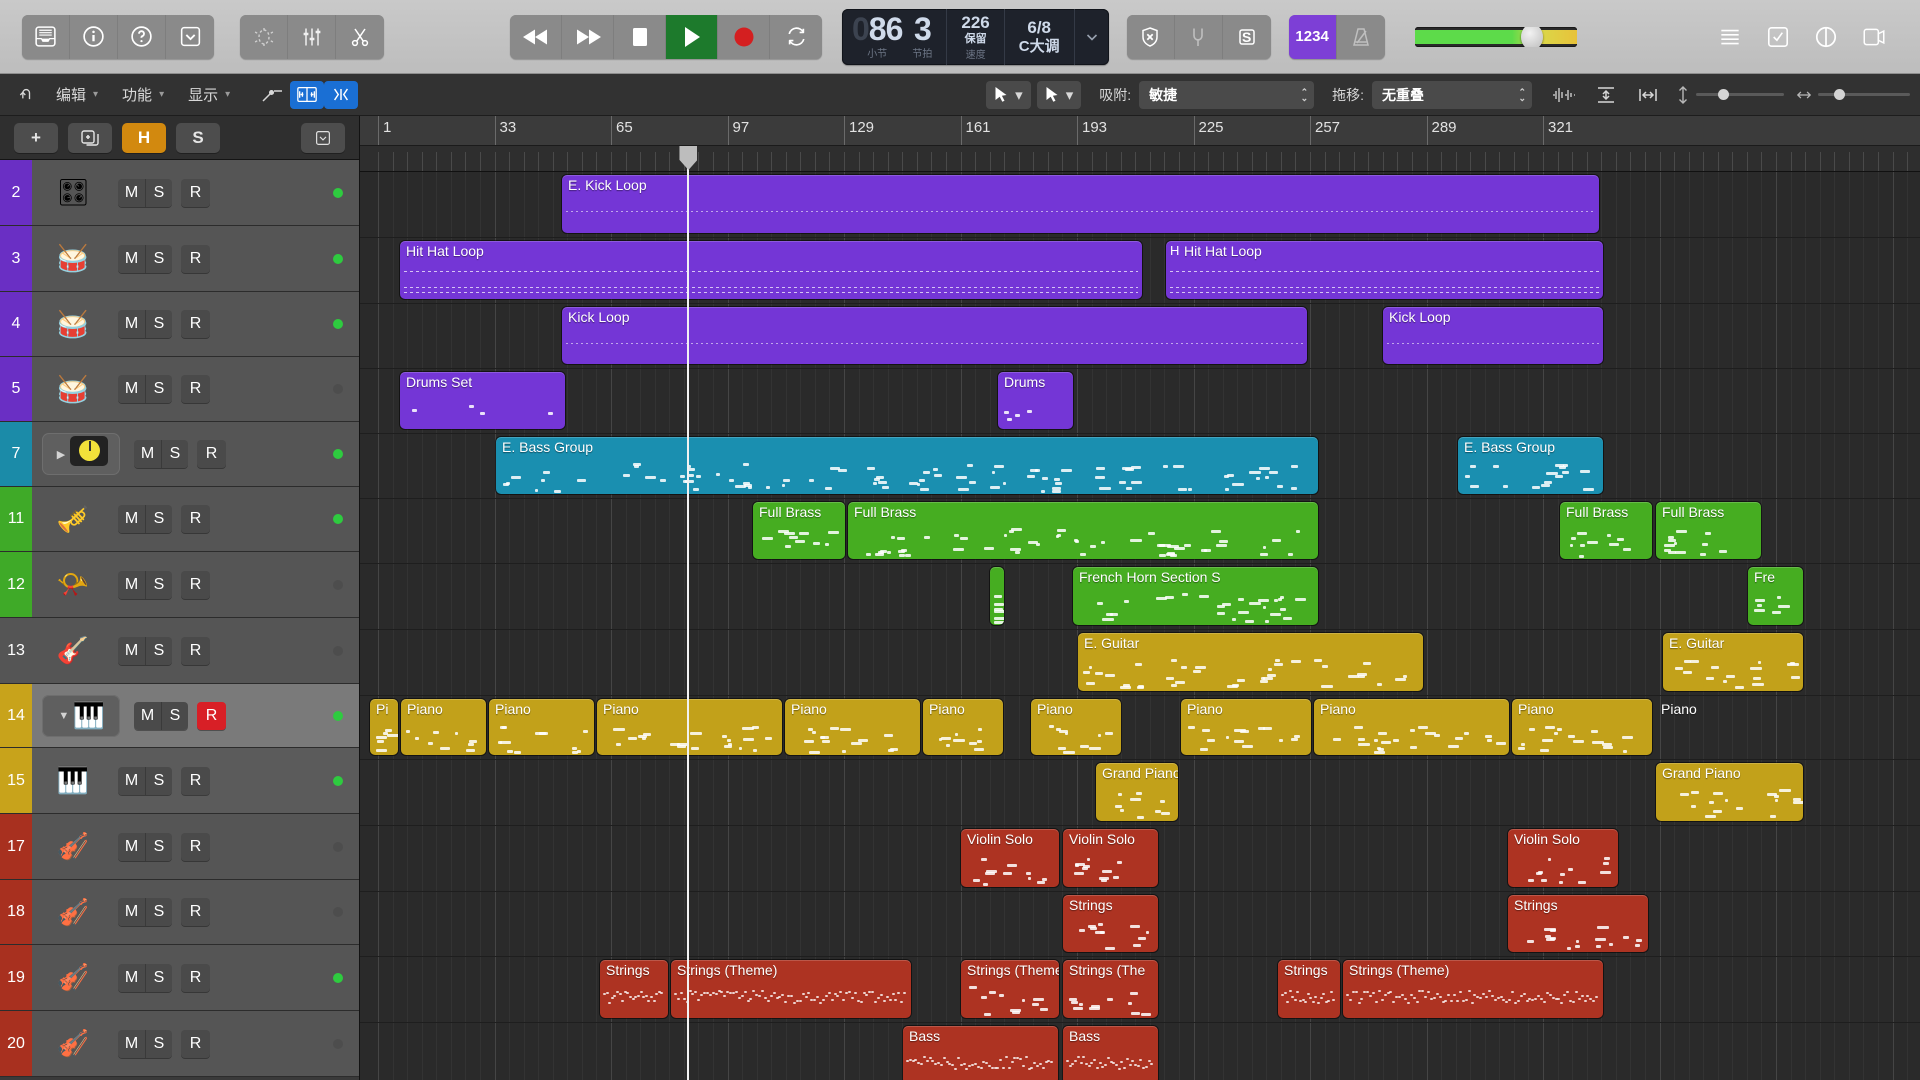 This screenshot has width=1920, height=1080. I want to click on master-volume-track, so click(1495, 36).